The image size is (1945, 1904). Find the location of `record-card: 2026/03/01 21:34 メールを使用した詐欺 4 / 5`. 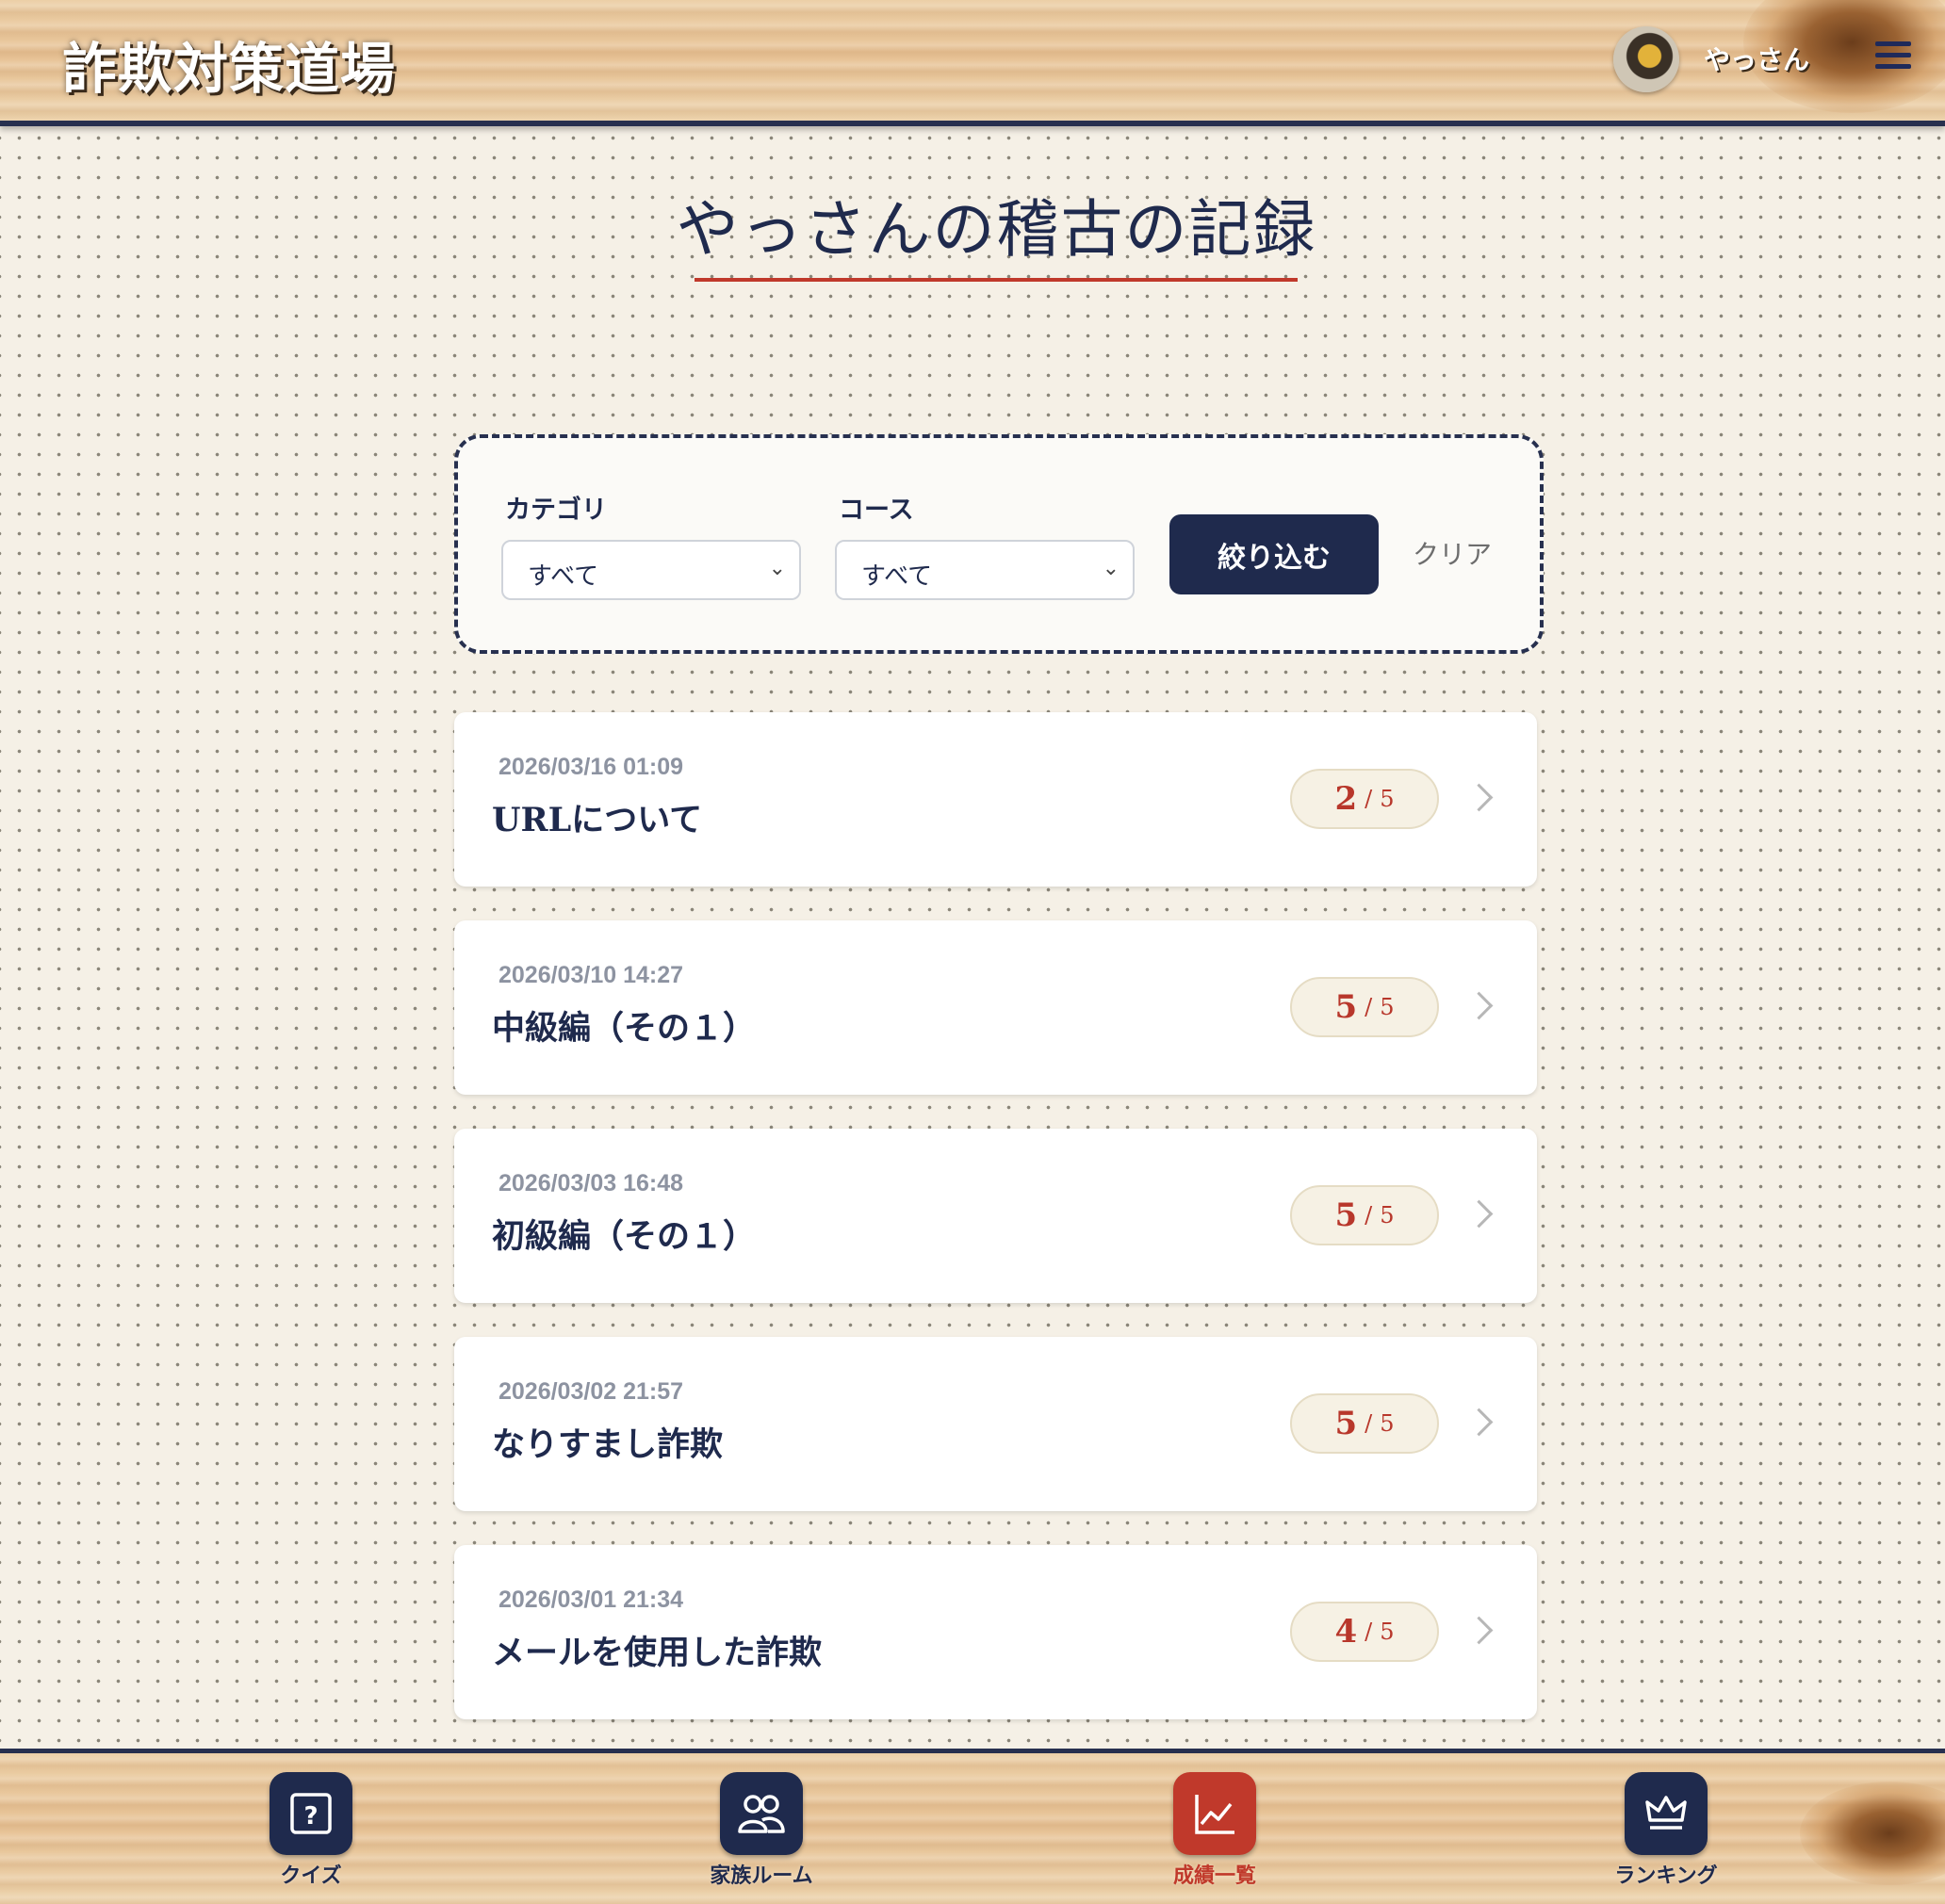

record-card: 2026/03/01 21:34 メールを使用した詐欺 4 / 5 is located at coordinates (995, 1632).